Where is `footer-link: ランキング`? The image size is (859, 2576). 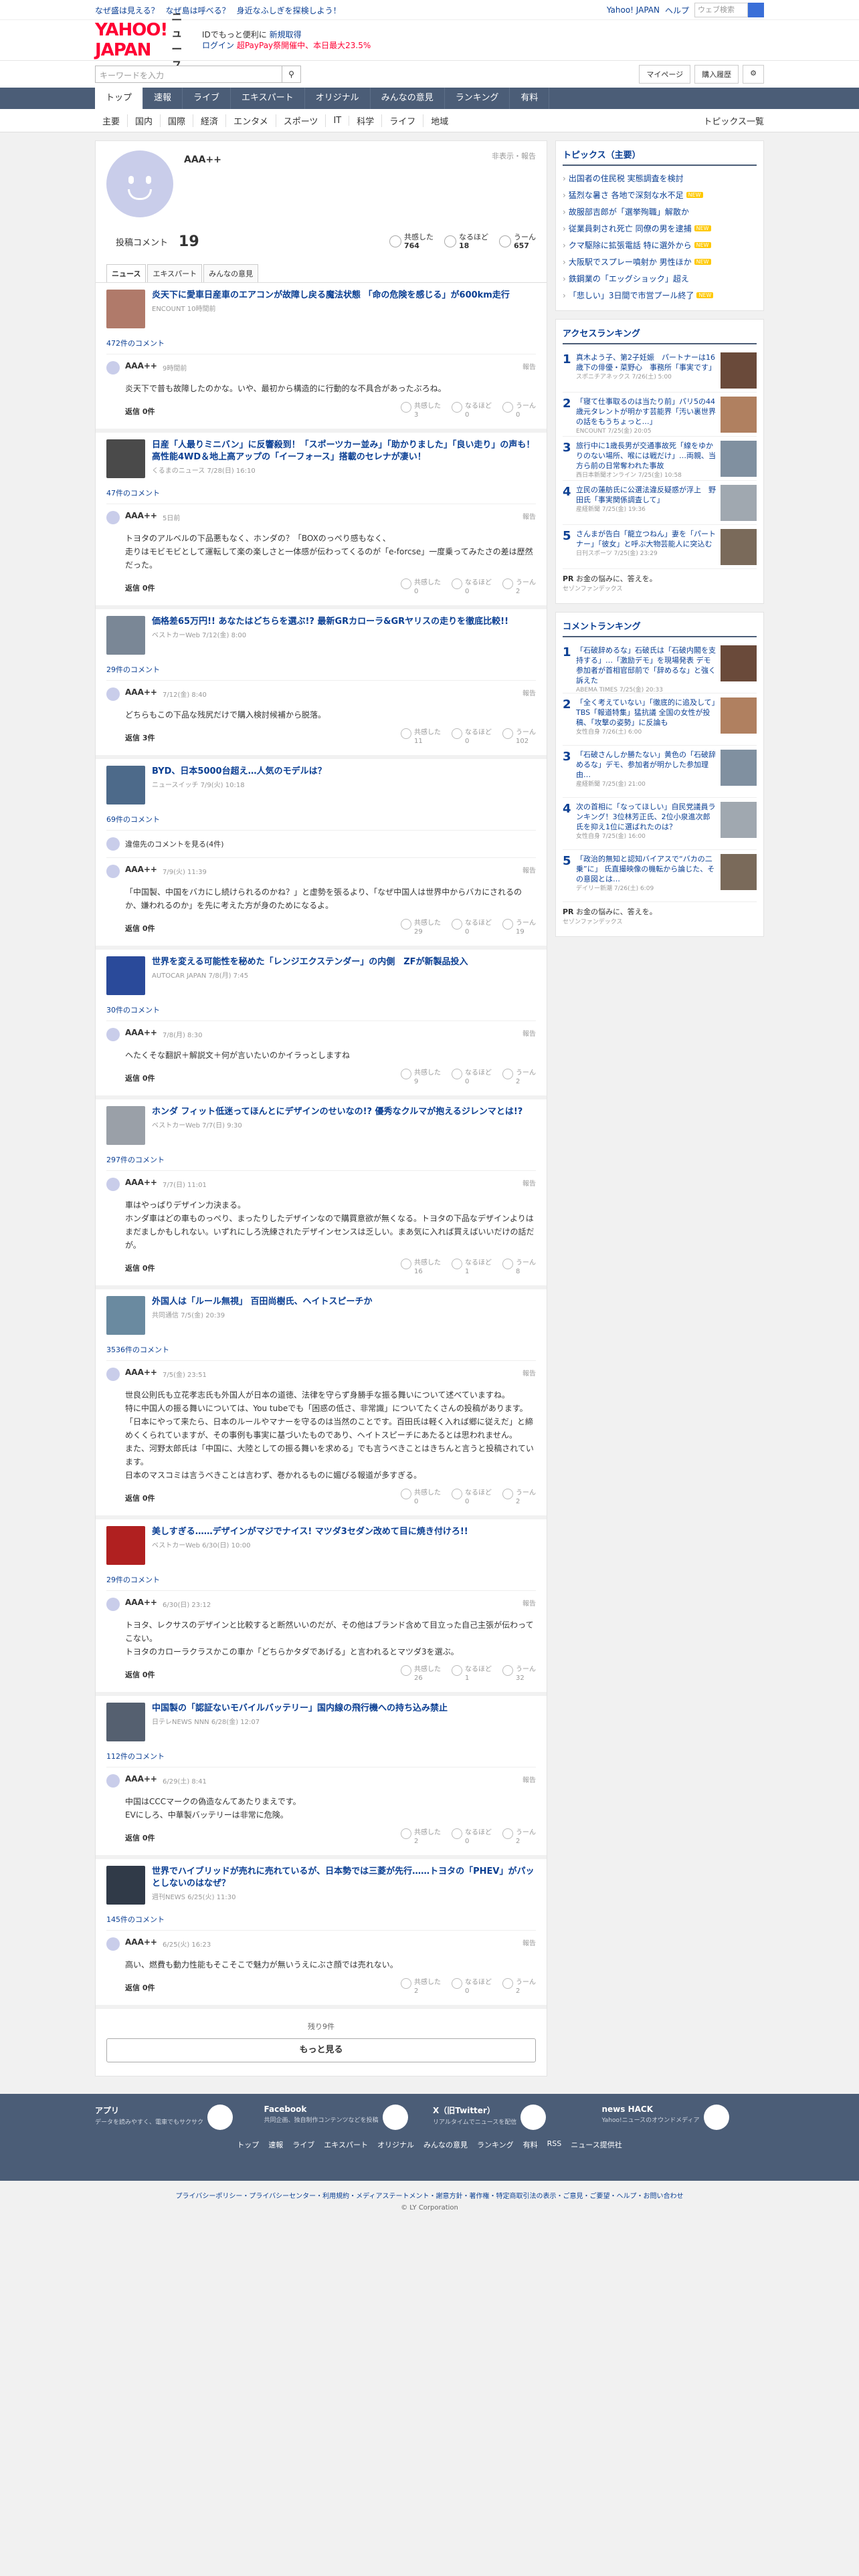 footer-link: ランキング is located at coordinates (495, 2144).